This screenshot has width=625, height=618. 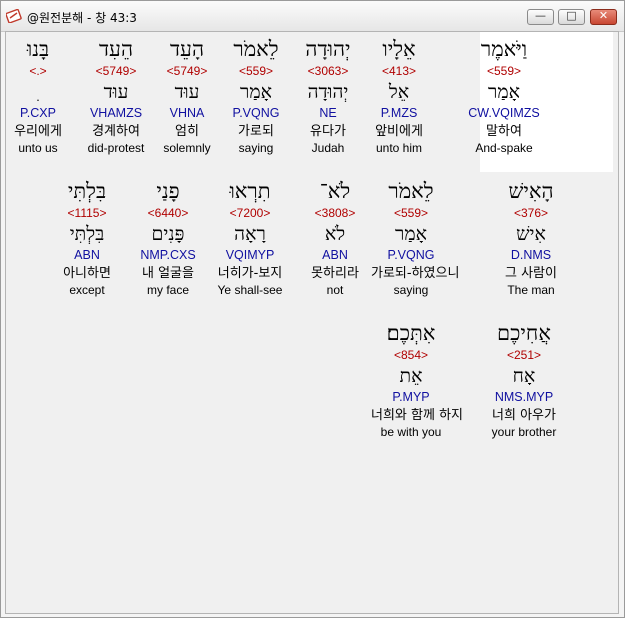 What do you see at coordinates (524, 397) in the screenshot?
I see `morphology-code: NMS.MYP` at bounding box center [524, 397].